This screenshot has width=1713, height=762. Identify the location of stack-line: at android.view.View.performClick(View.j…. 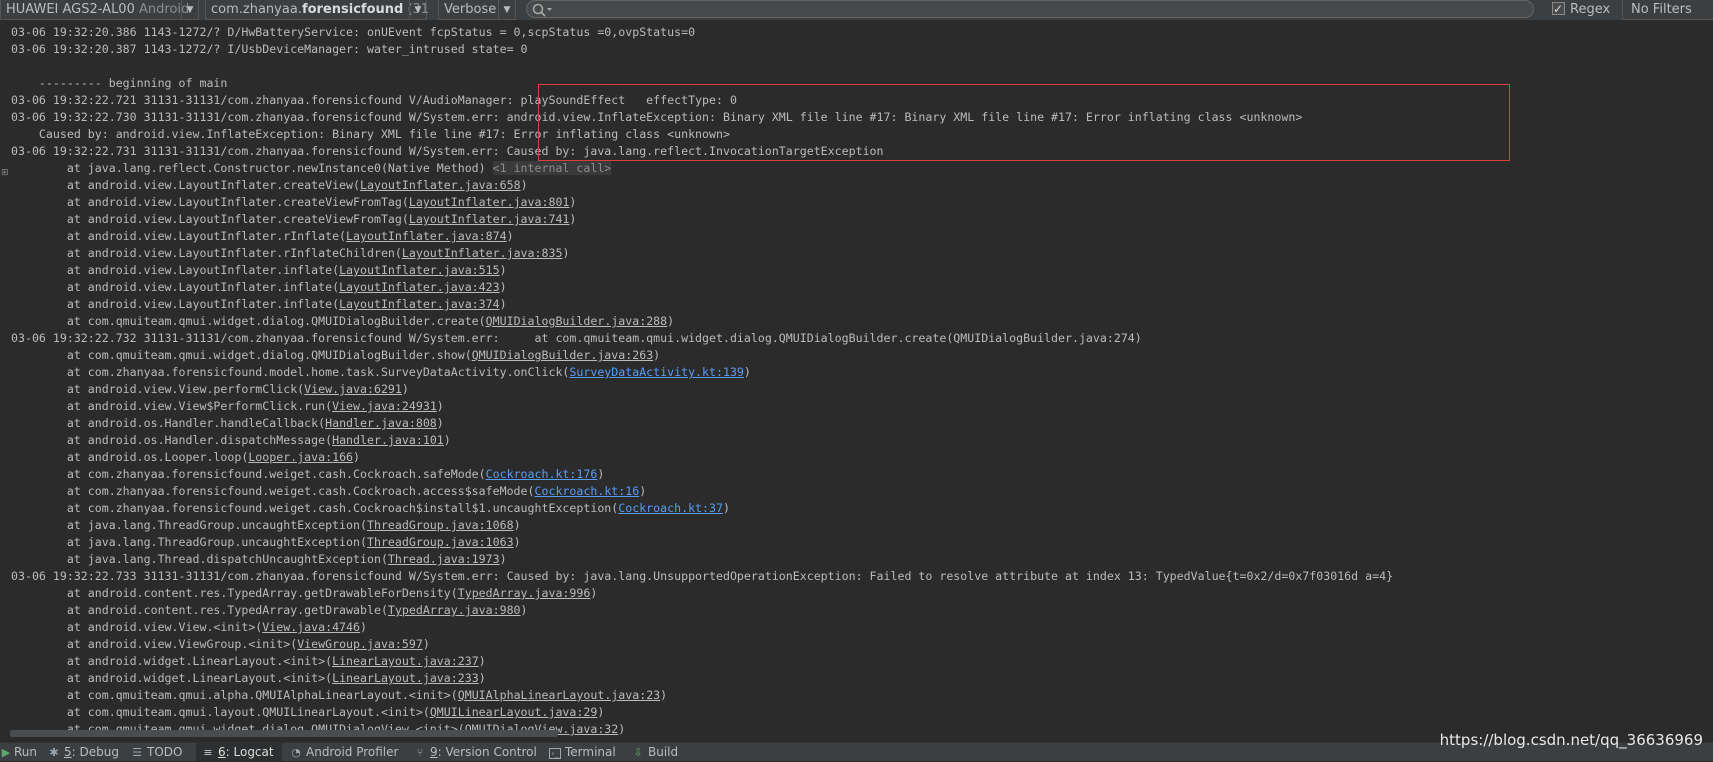
(856, 389).